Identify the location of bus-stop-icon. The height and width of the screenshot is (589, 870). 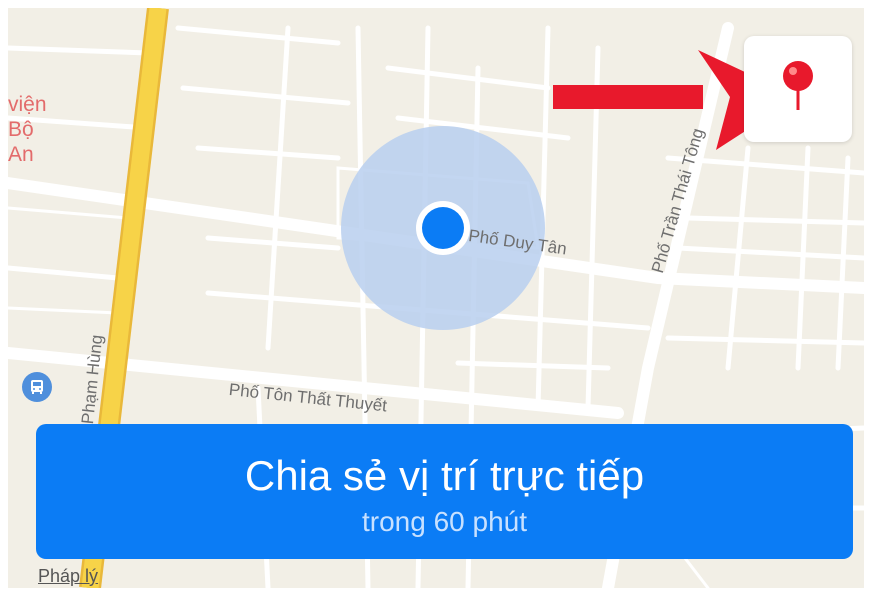
(37, 387).